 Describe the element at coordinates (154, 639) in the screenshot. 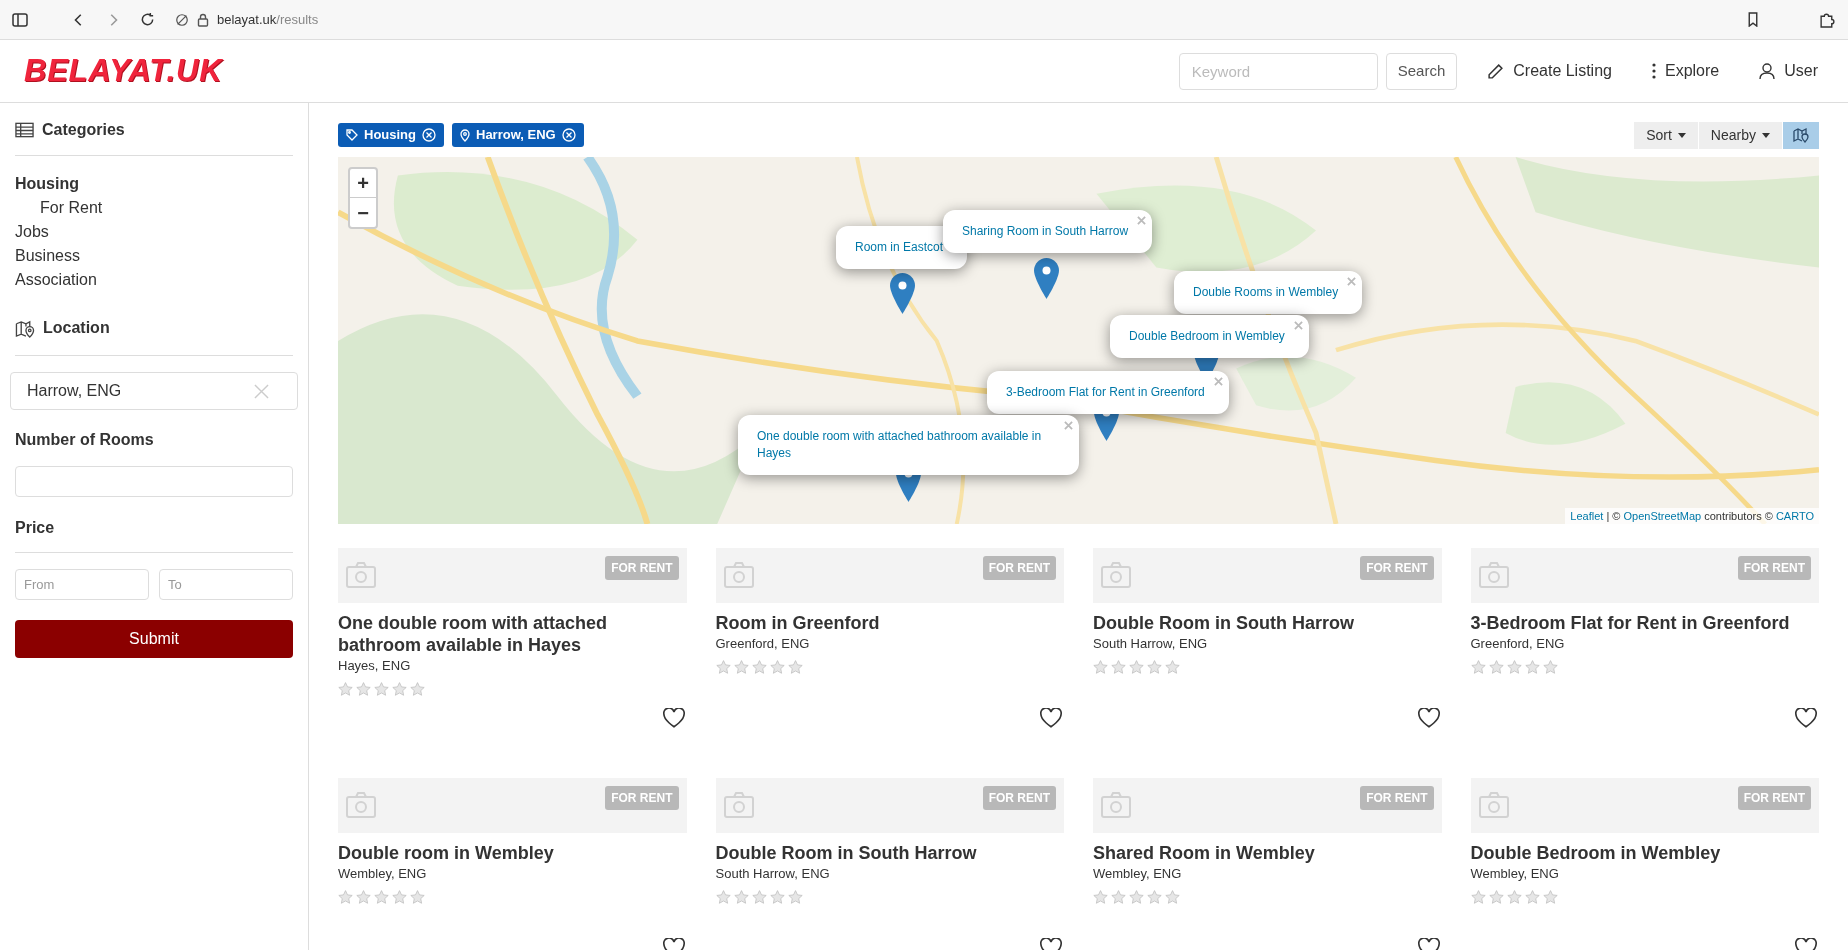

I see `submit-button: Submit` at that location.